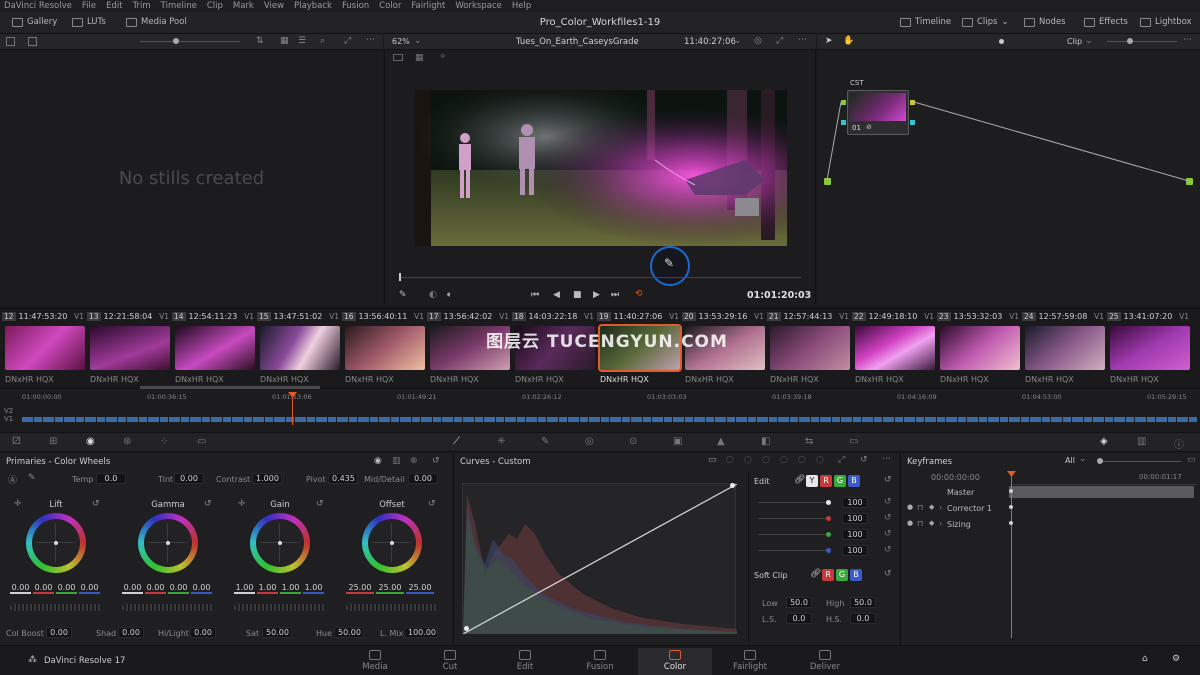  Describe the element at coordinates (274, 6) in the screenshot. I see `menu-item: View` at that location.